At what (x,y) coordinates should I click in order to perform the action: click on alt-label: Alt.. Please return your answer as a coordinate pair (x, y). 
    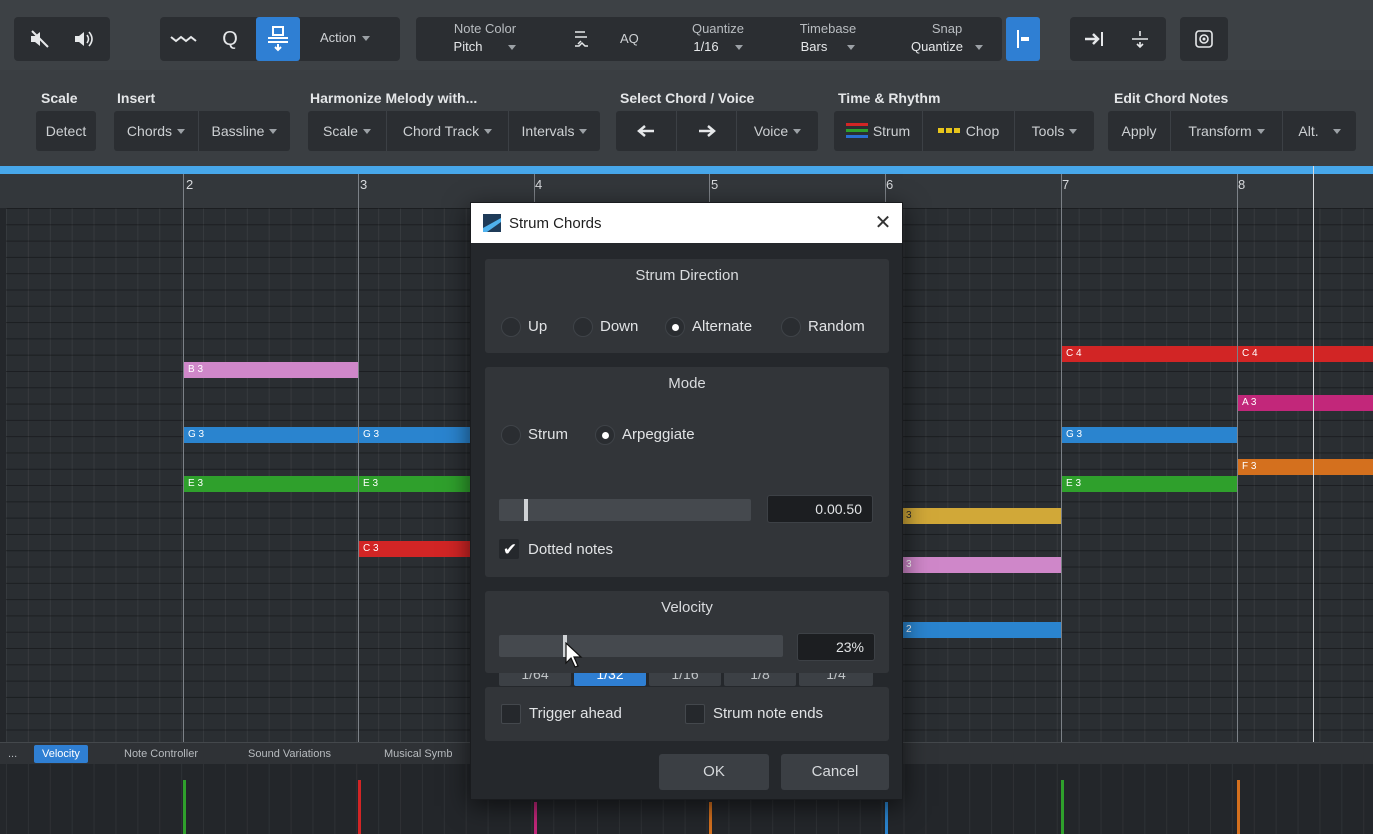
    Looking at the image, I should click on (1308, 131).